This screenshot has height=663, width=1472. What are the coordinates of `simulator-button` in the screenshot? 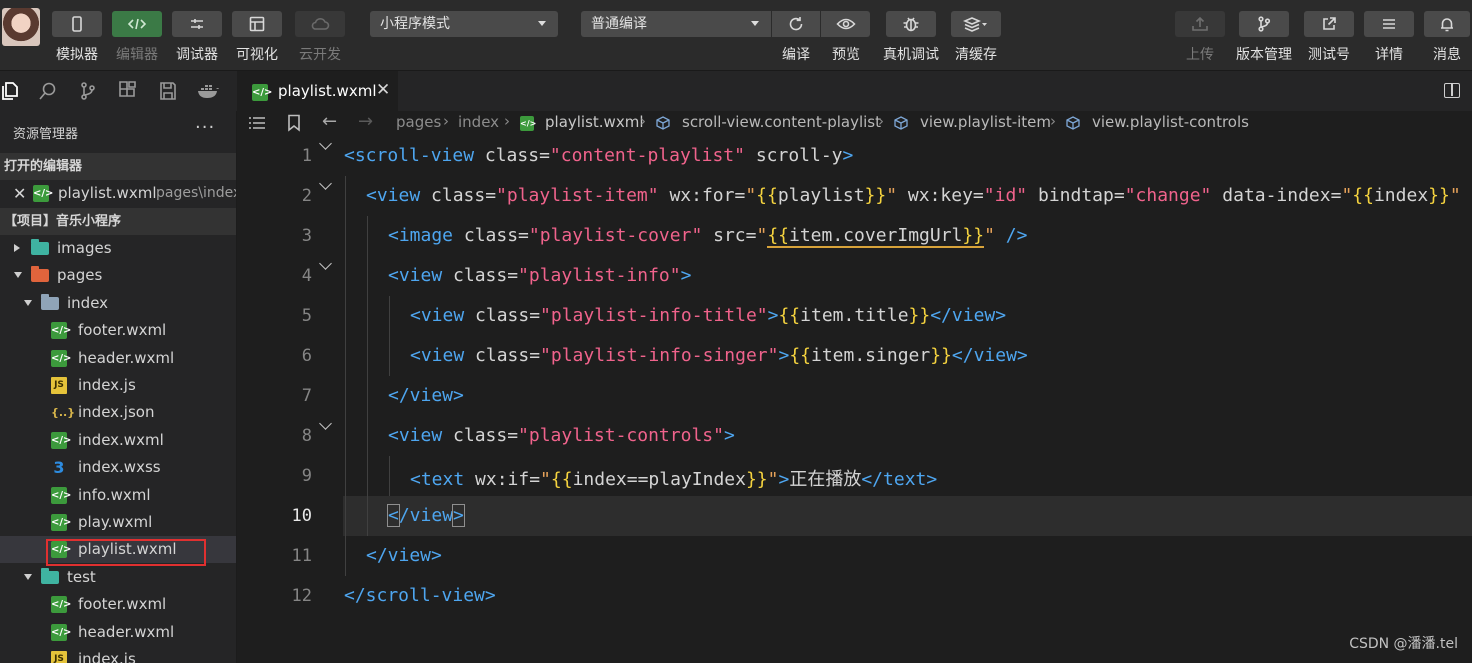 It's located at (77, 24).